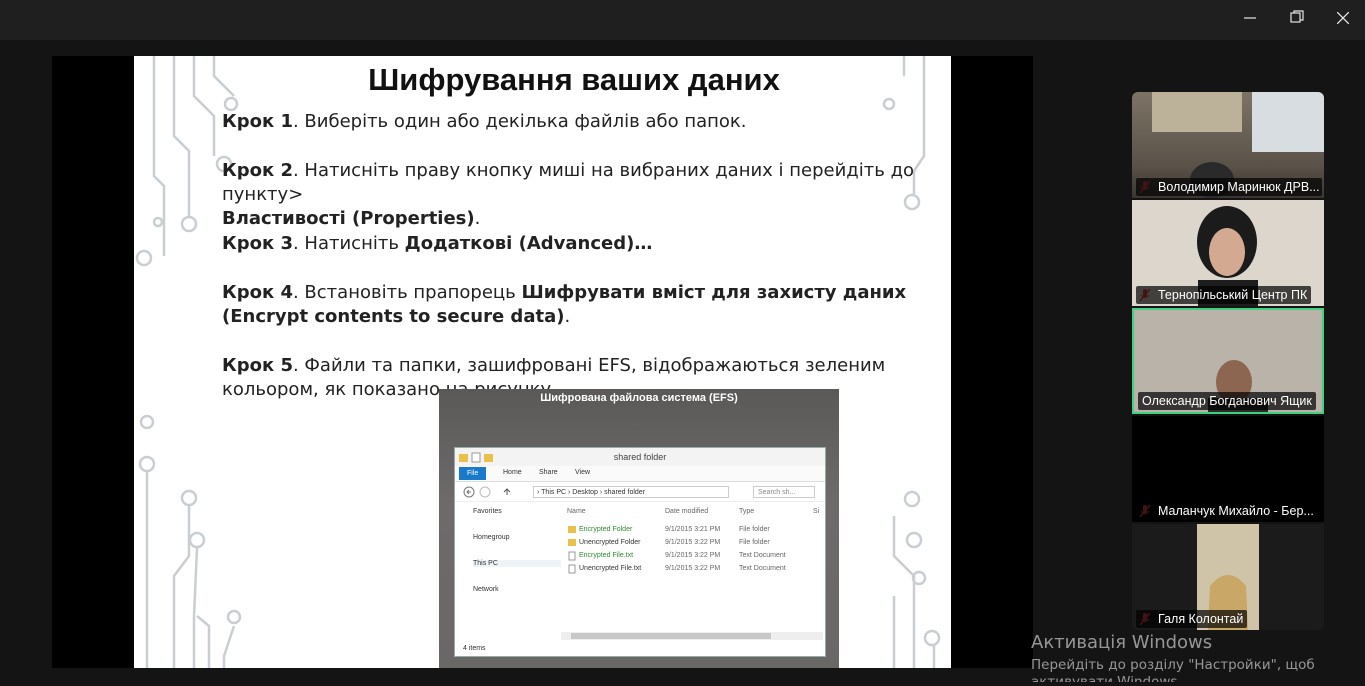 This screenshot has width=1365, height=686. Describe the element at coordinates (1228, 253) in the screenshot. I see `participant-tile-2: Тернопільський Центр ПК` at that location.